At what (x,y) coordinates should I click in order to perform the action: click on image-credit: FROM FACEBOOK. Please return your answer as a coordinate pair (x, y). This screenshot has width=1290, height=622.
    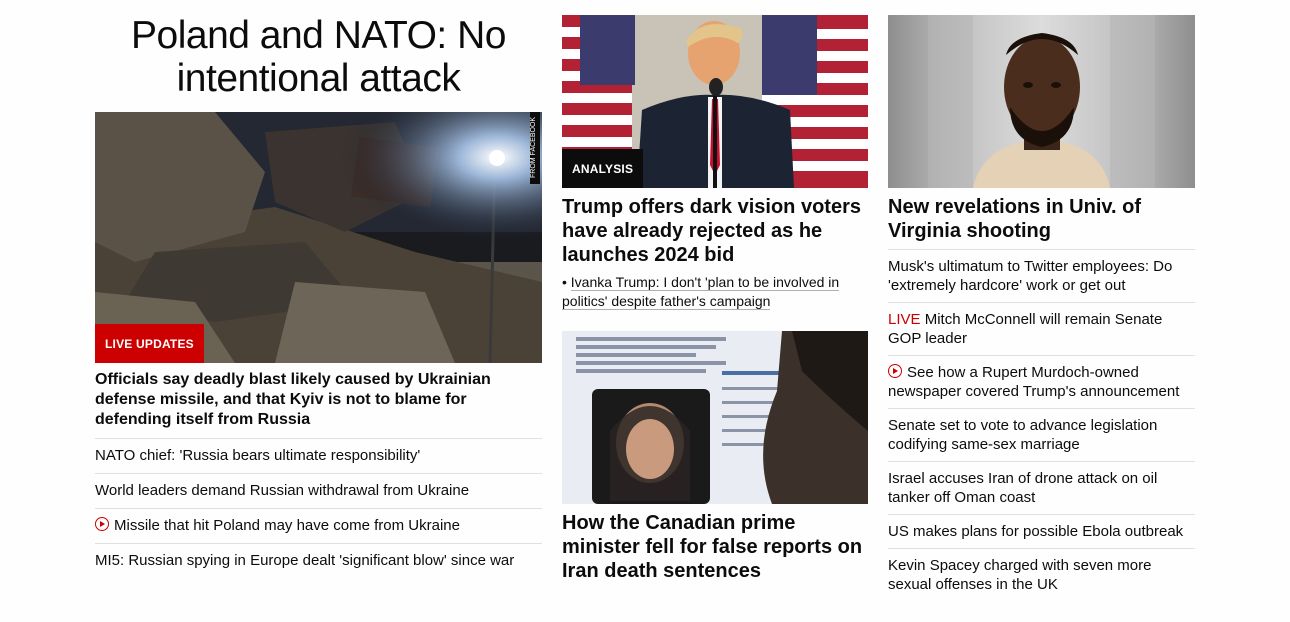
    Looking at the image, I should click on (533, 147).